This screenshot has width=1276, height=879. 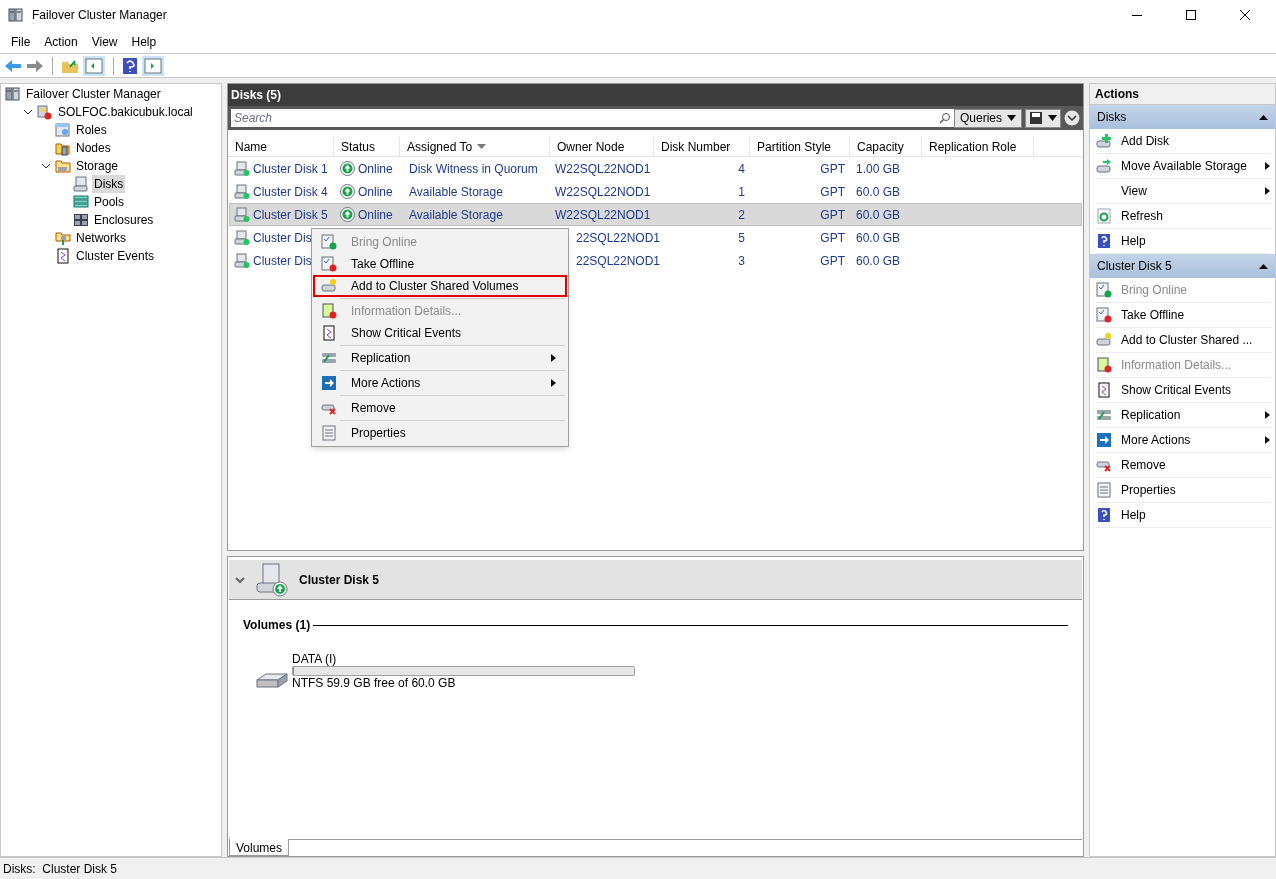 What do you see at coordinates (1183, 216) in the screenshot?
I see `task-link: Refresh` at bounding box center [1183, 216].